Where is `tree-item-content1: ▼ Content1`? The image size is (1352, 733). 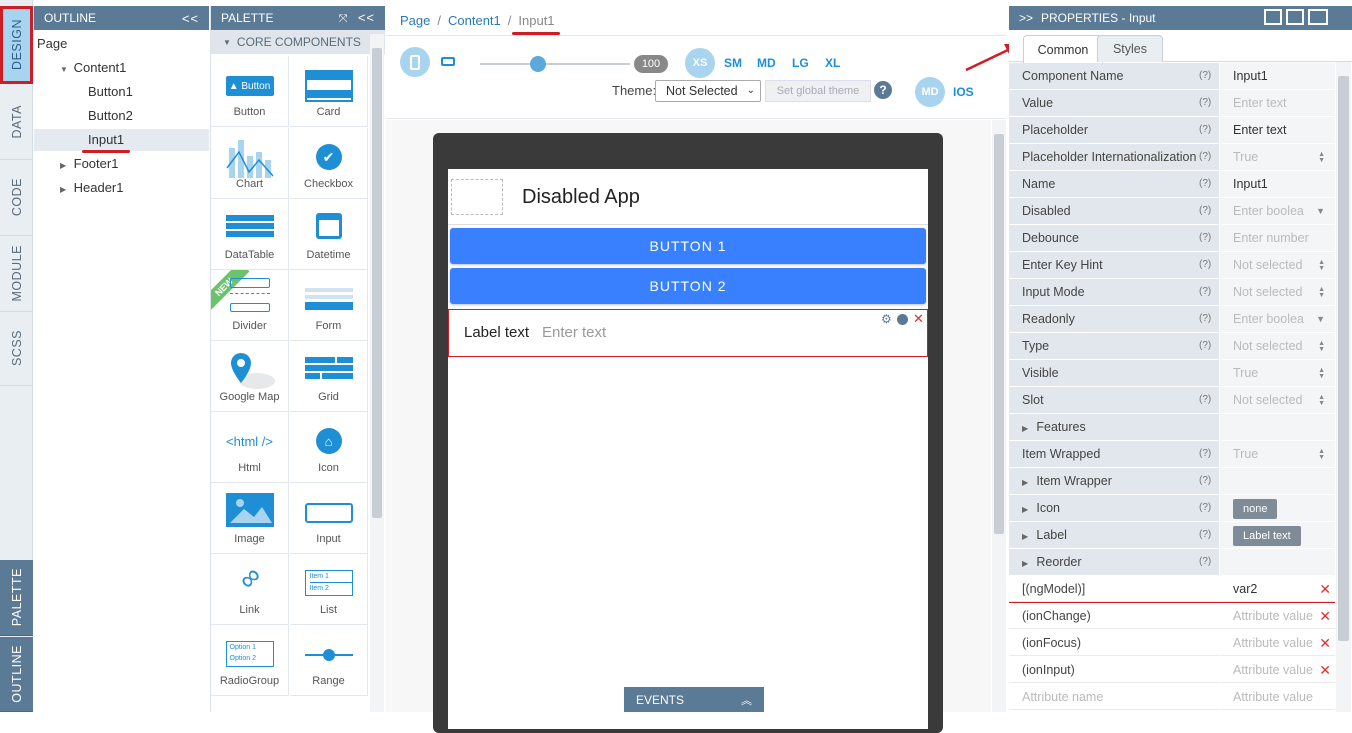 tree-item-content1: ▼ Content1 is located at coordinates (93, 68).